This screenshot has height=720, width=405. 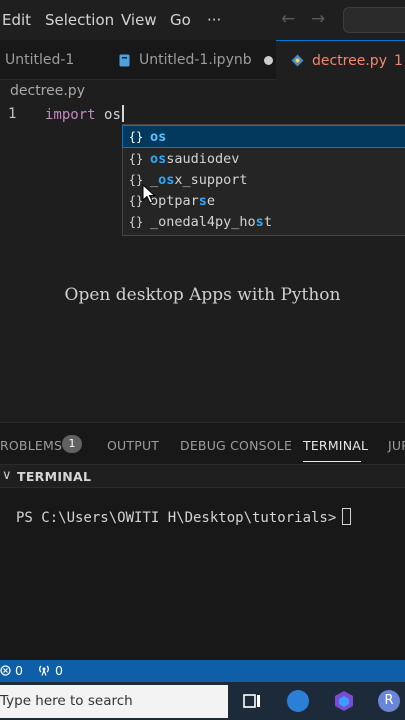 I want to click on status-bar: 0 0, so click(x=202, y=671).